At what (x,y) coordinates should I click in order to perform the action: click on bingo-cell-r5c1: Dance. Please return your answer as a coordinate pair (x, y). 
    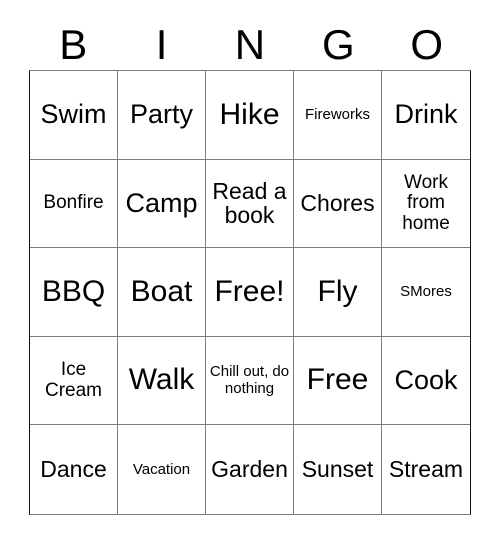
    Looking at the image, I should click on (74, 469).